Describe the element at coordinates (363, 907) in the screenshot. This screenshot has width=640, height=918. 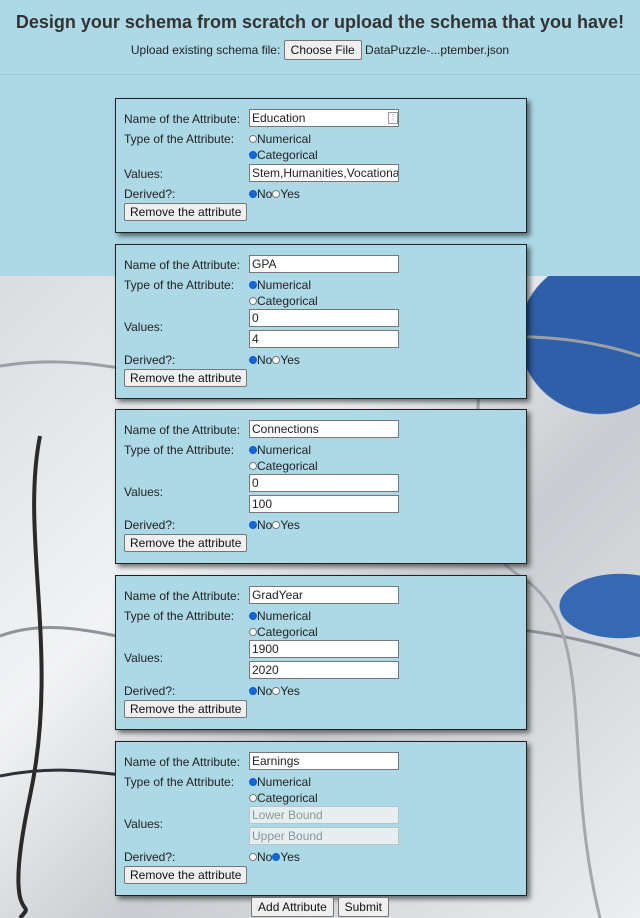
I see `submit-button: Submit` at that location.